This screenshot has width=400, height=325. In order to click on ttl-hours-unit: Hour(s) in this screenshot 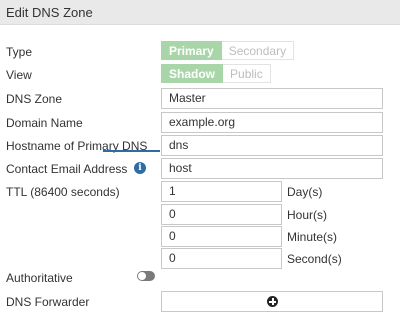, I will do `click(307, 215)`.